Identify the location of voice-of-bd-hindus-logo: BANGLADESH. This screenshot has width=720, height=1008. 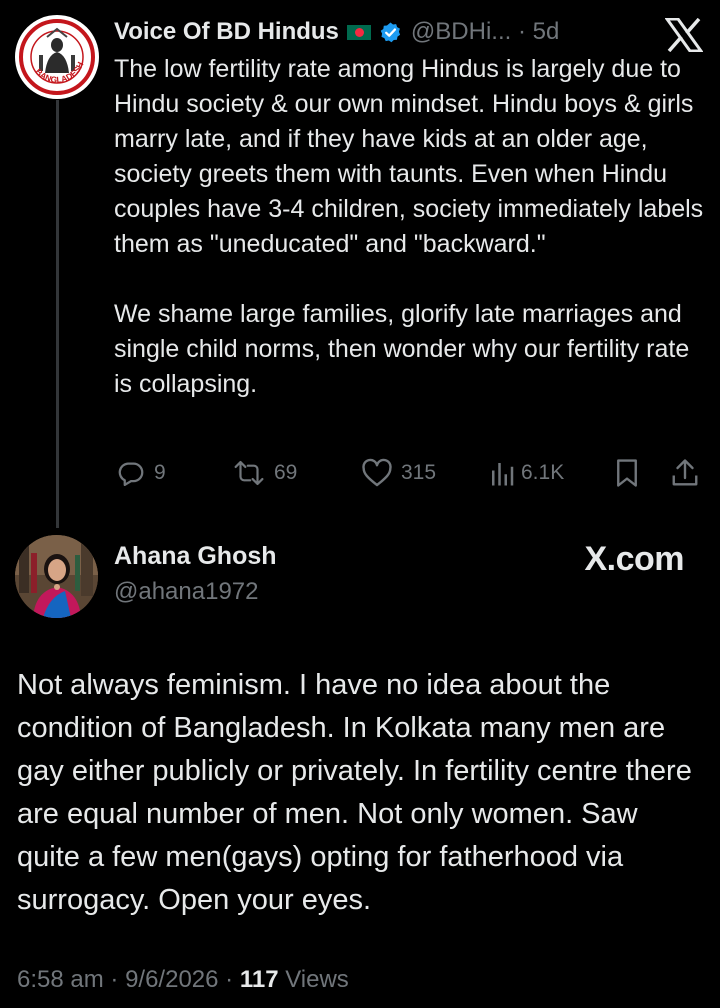
(57, 57).